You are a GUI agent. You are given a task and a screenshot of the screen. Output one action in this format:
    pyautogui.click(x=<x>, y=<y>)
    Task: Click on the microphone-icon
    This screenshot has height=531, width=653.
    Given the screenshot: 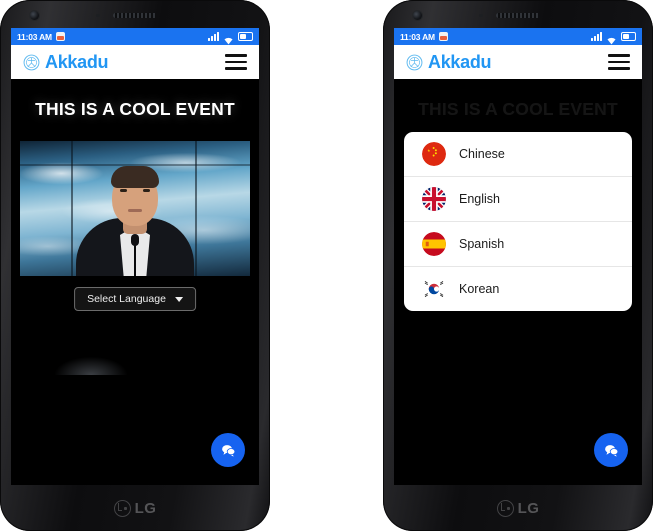 What is the action you would take?
    pyautogui.click(x=135, y=240)
    